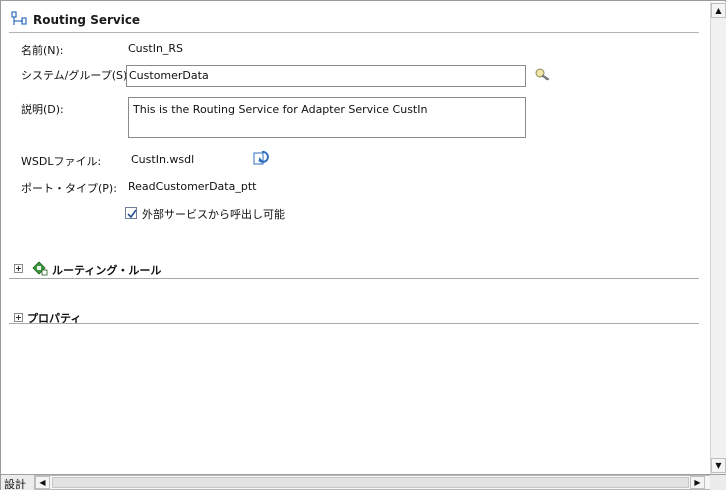  I want to click on arrow-up-icon: ▲, so click(718, 10).